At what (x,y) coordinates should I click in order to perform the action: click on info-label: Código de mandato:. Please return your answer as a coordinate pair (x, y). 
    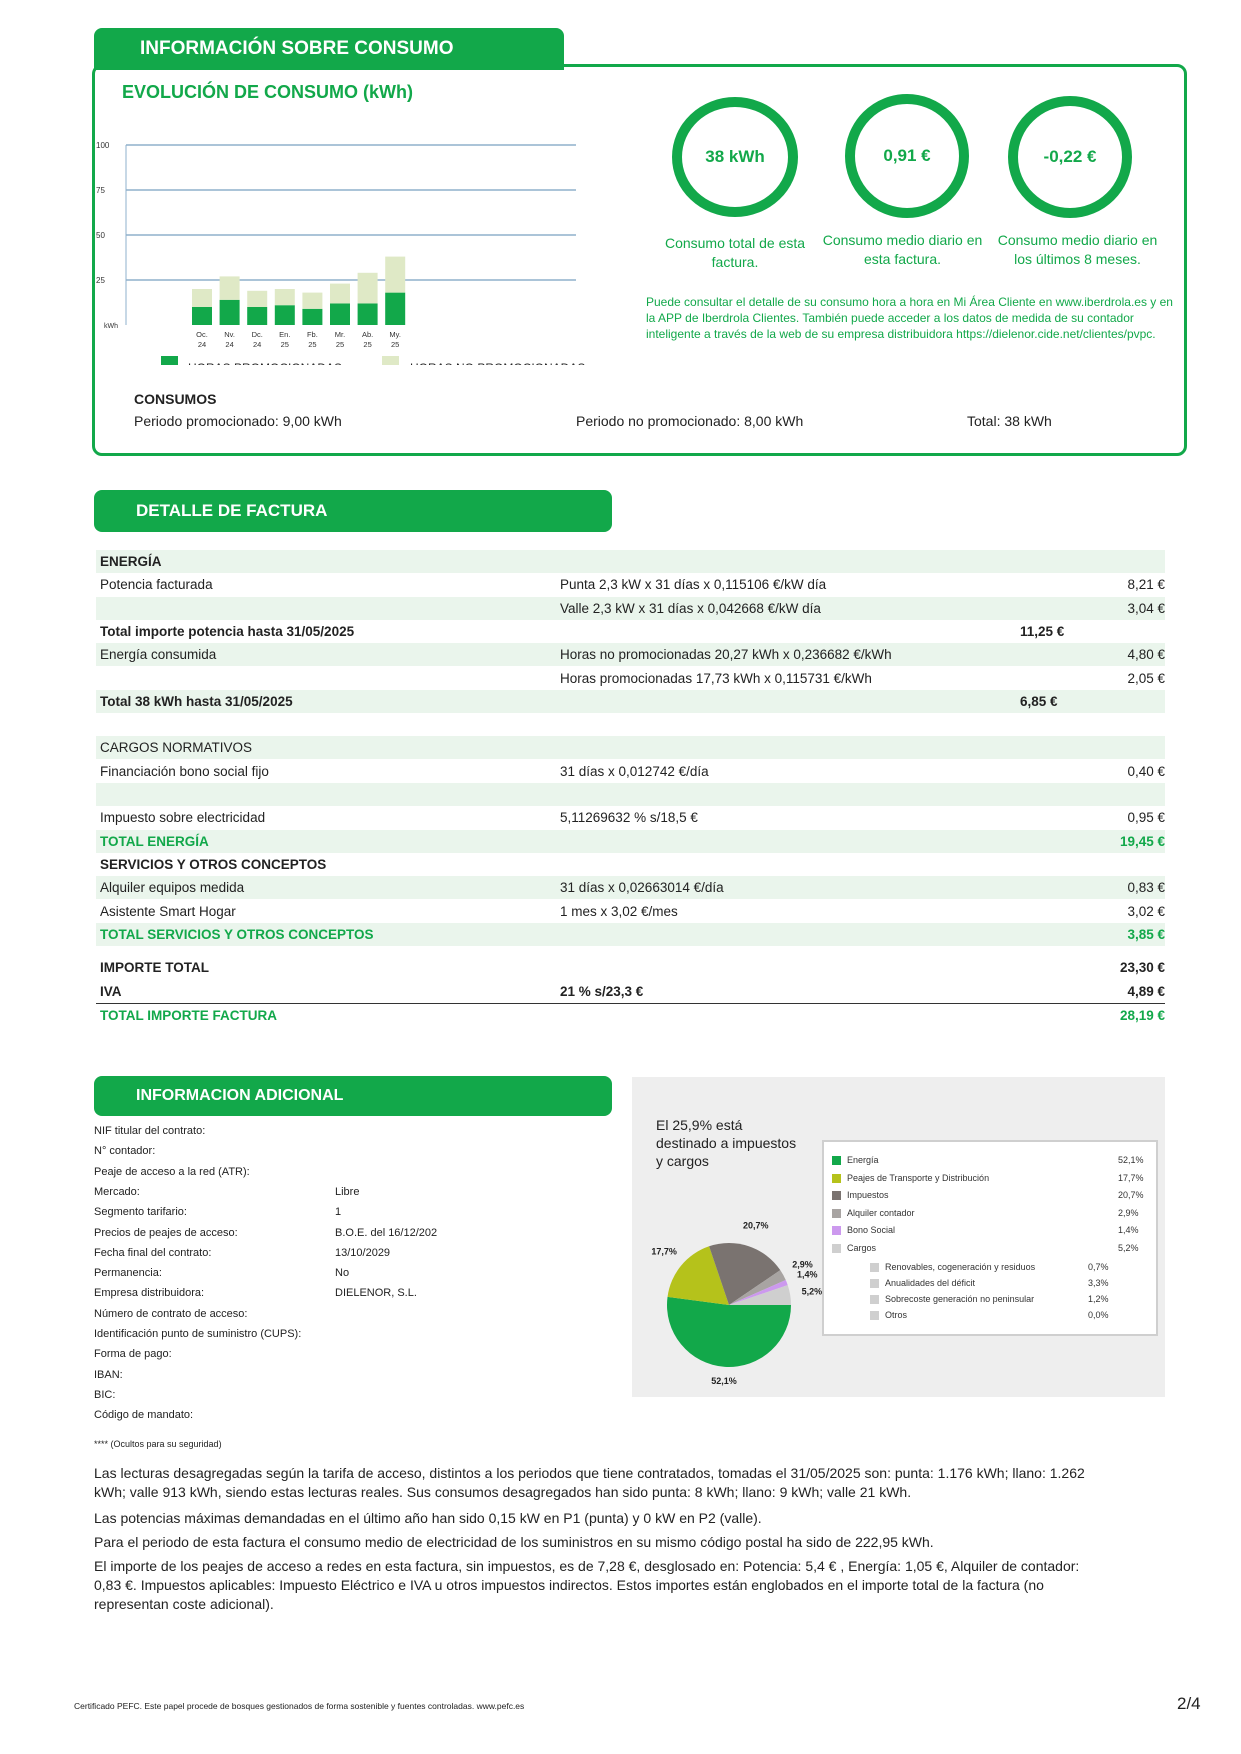
    Looking at the image, I should click on (144, 1415).